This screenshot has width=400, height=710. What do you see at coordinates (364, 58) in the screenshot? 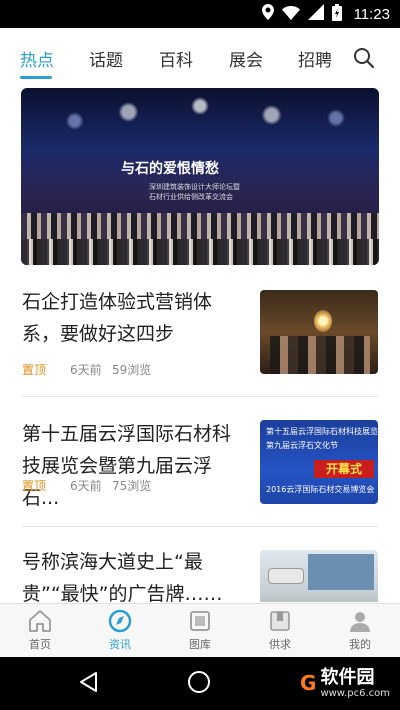
I see `search-icon` at bounding box center [364, 58].